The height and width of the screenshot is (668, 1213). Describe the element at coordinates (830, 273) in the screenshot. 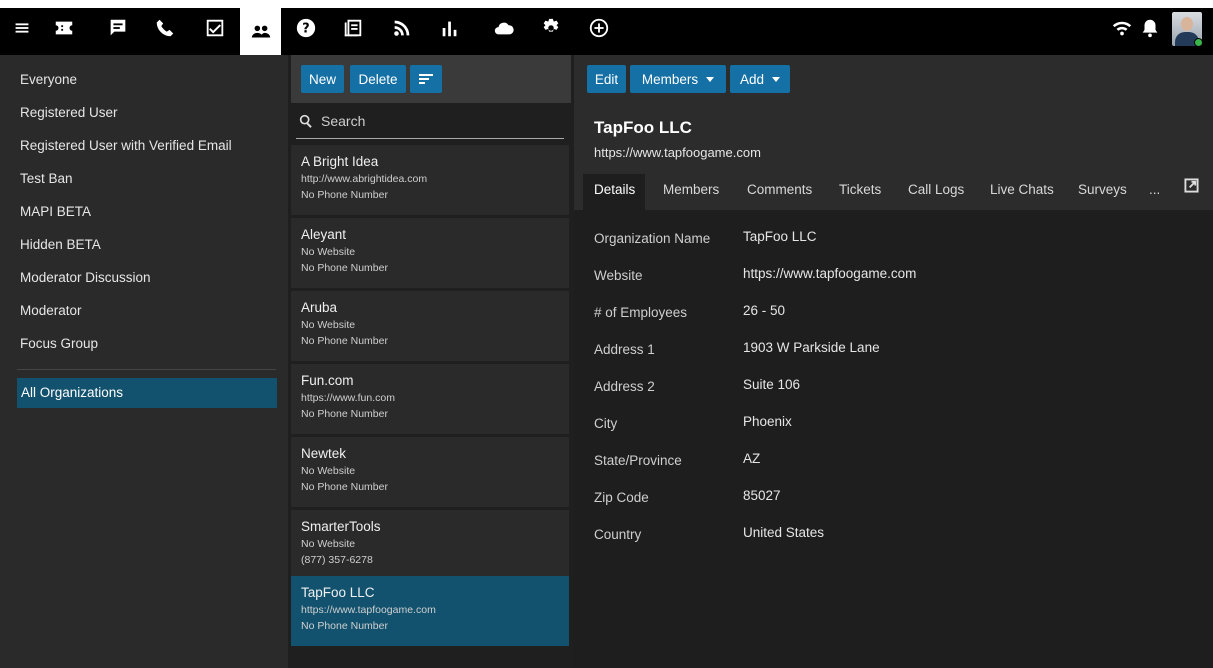

I see `field-value: https://www.tapfoogame.com` at that location.